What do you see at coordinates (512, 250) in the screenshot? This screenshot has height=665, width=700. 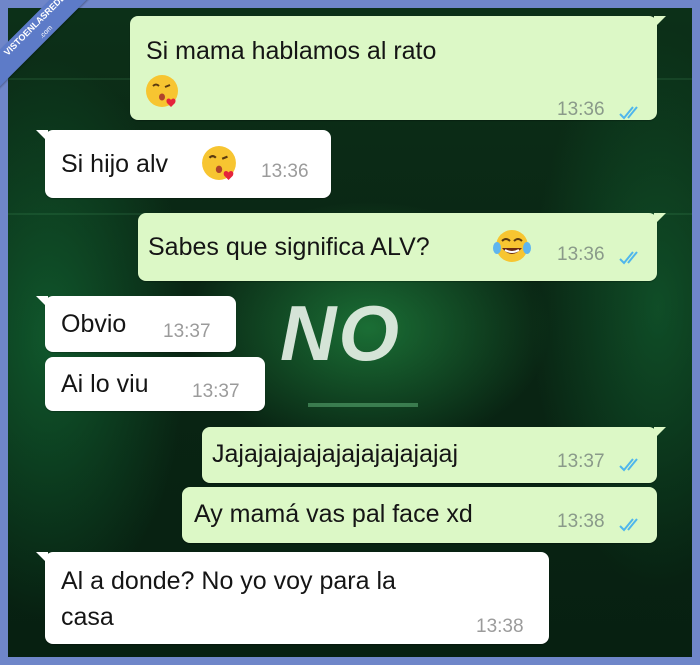 I see `face-with-tears-of-joy-icon` at bounding box center [512, 250].